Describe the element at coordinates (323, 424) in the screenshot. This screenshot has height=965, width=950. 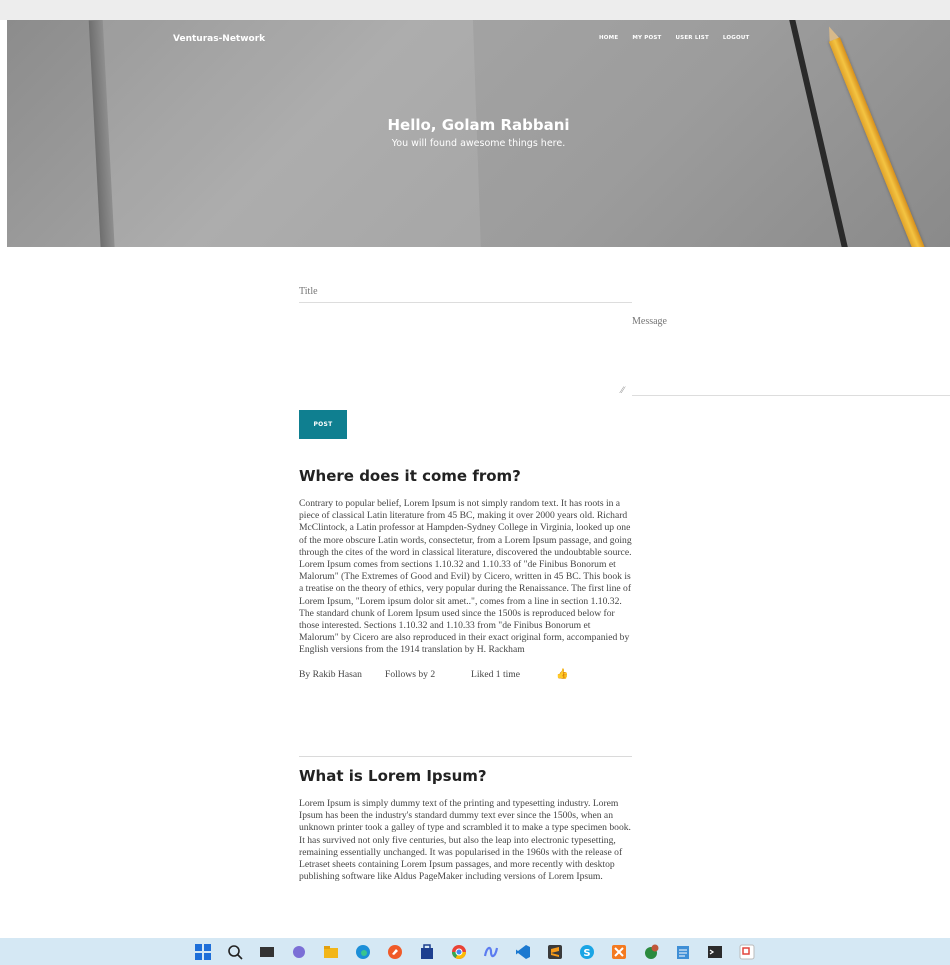
I see `post-button: POST` at that location.